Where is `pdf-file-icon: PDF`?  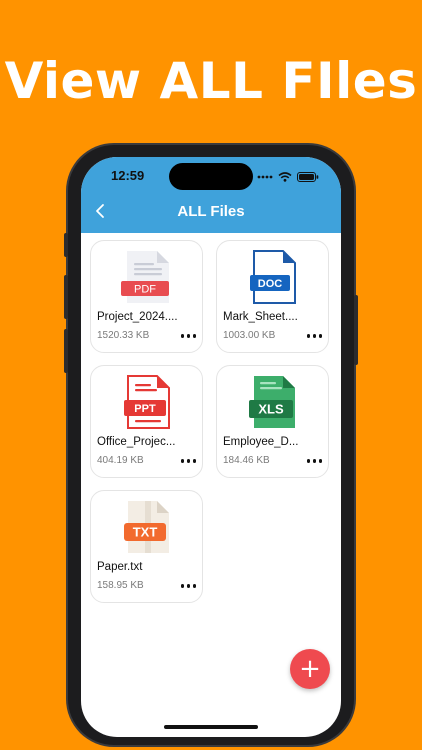
pdf-file-icon: PDF is located at coordinates (148, 277).